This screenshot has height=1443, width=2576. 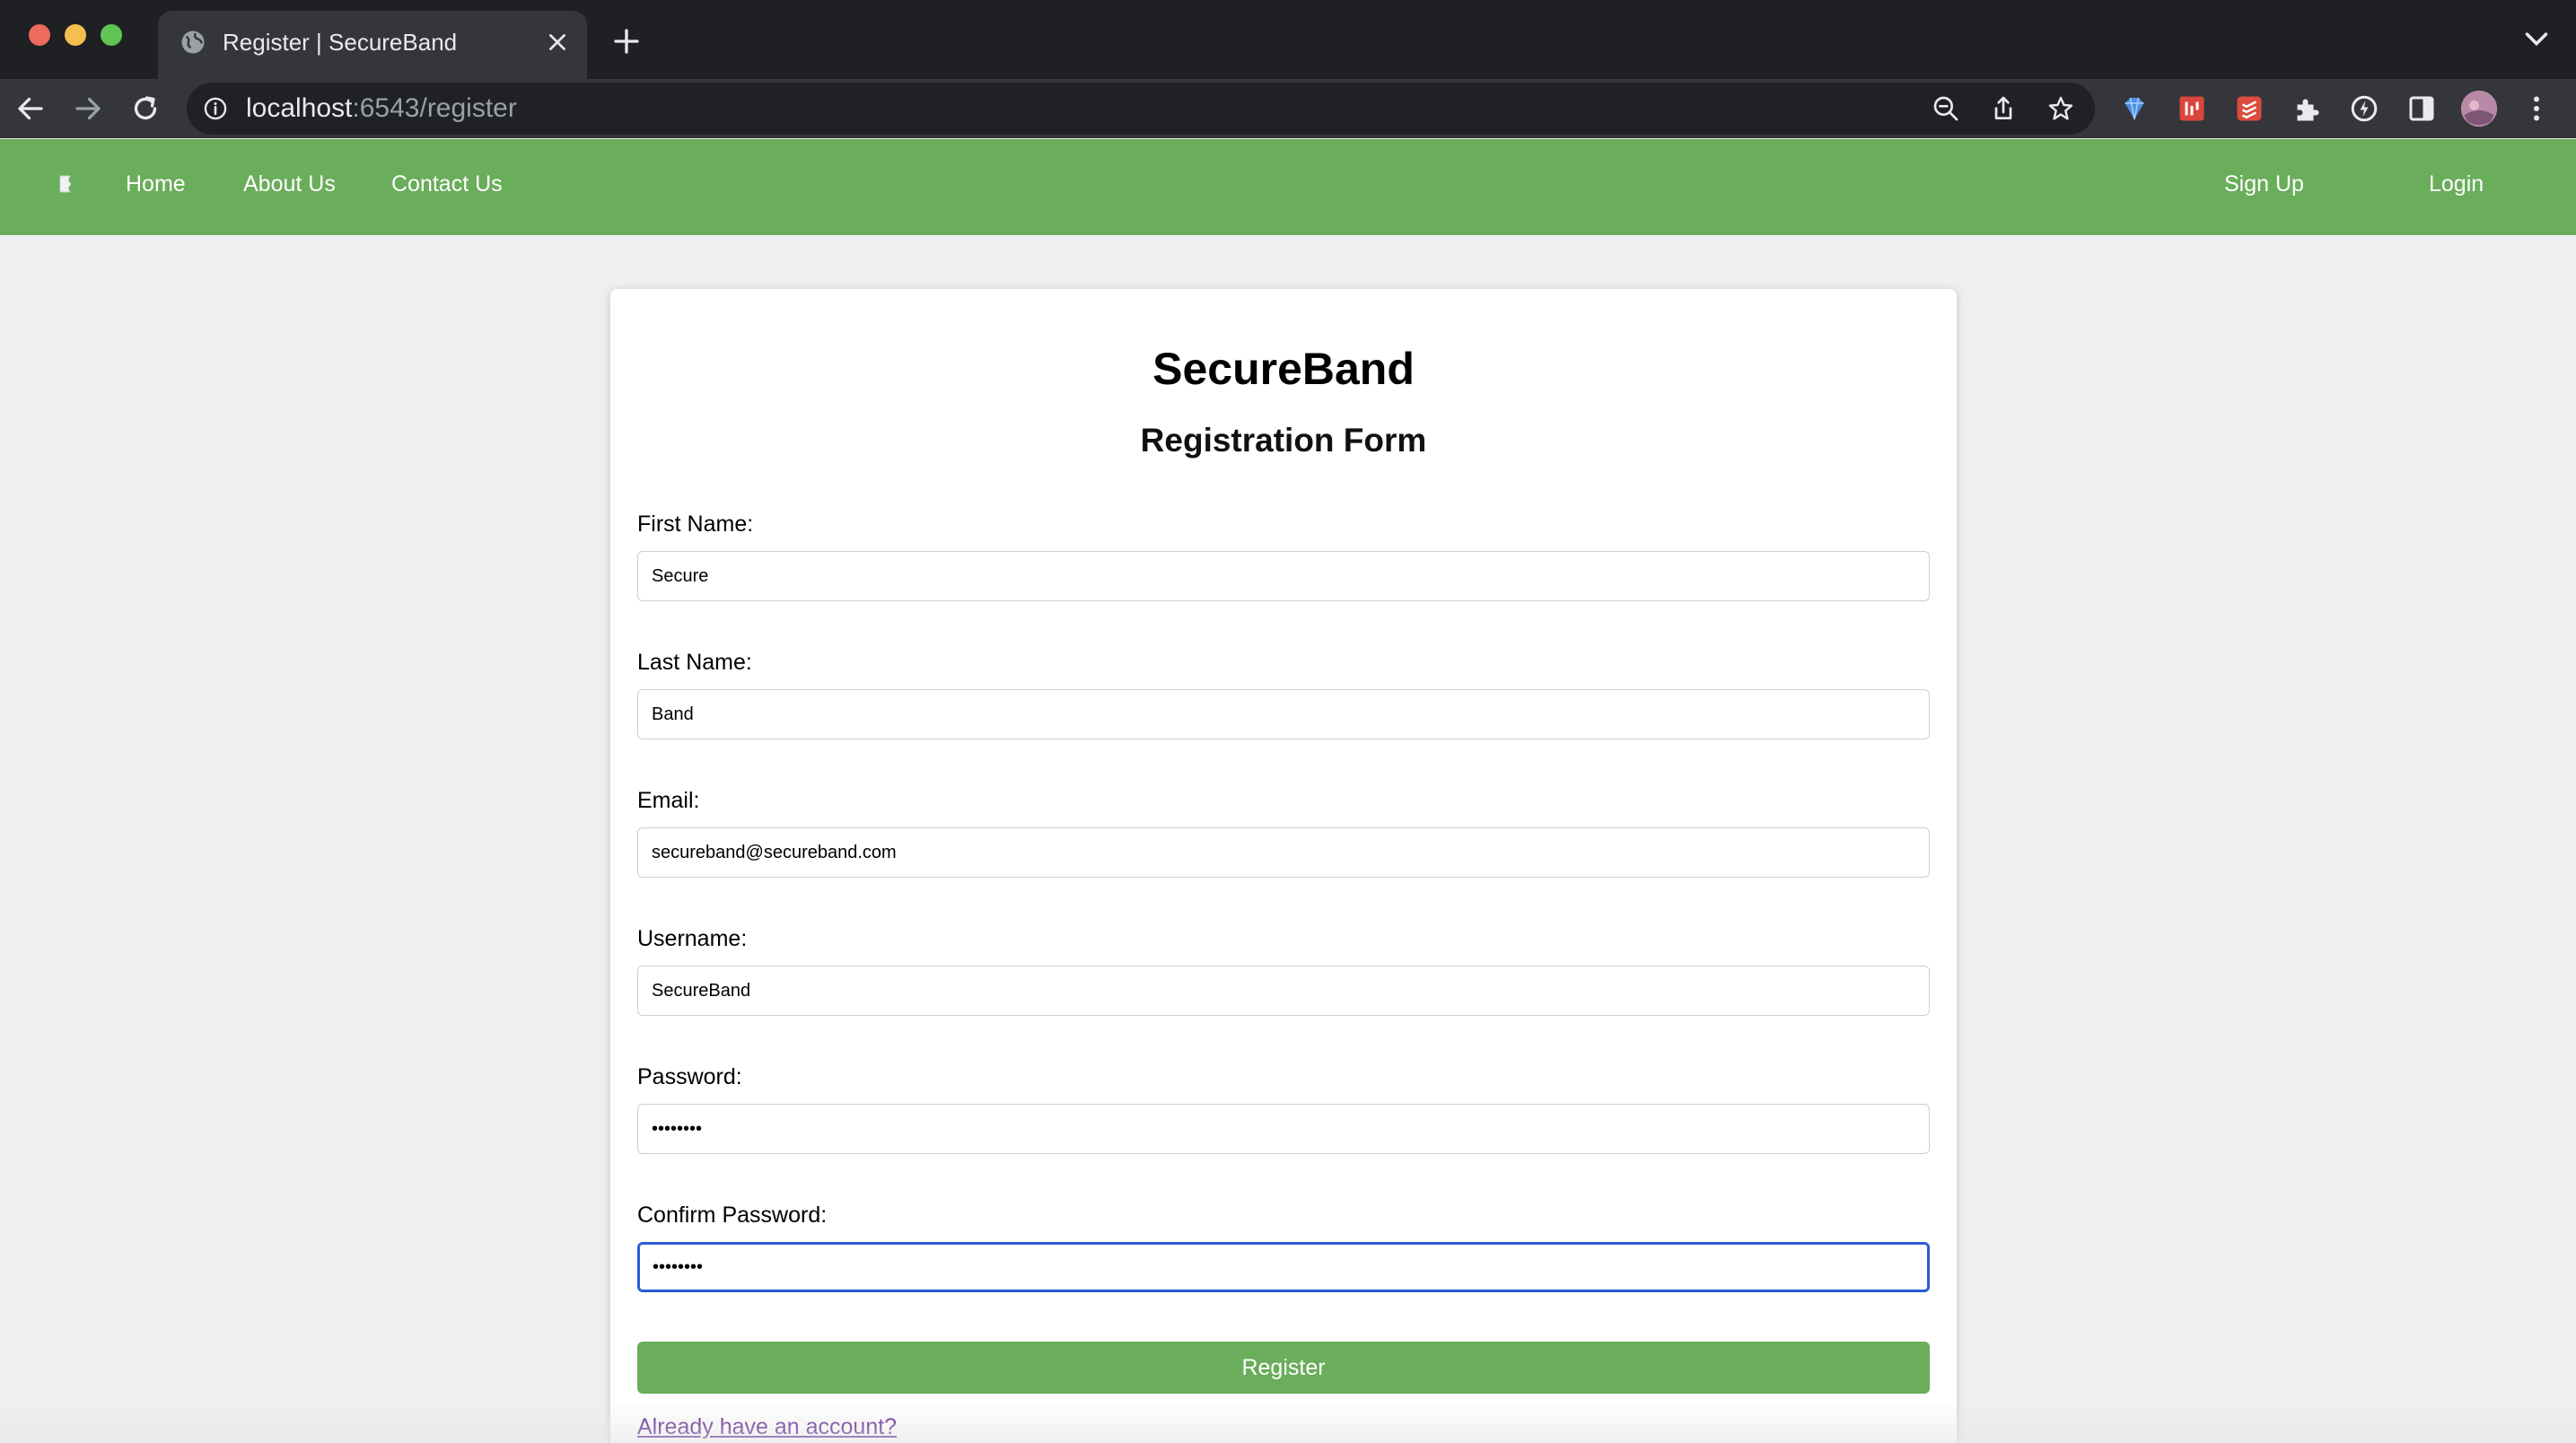 What do you see at coordinates (1283, 440) in the screenshot?
I see `form-subtitle: Registration Form` at bounding box center [1283, 440].